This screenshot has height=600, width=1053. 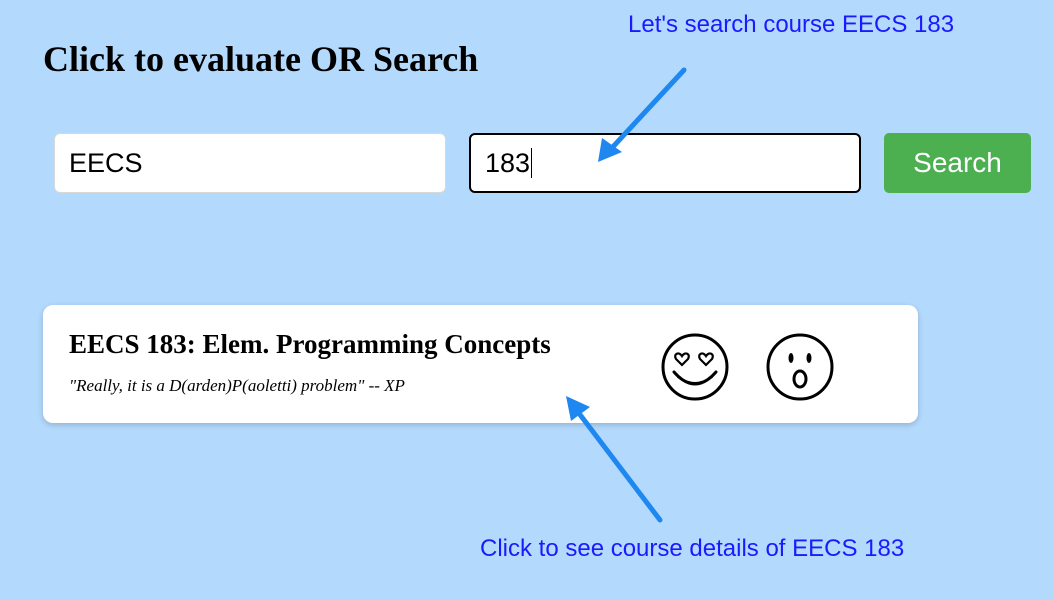 What do you see at coordinates (614, 459) in the screenshot?
I see `arrow-to-course-card` at bounding box center [614, 459].